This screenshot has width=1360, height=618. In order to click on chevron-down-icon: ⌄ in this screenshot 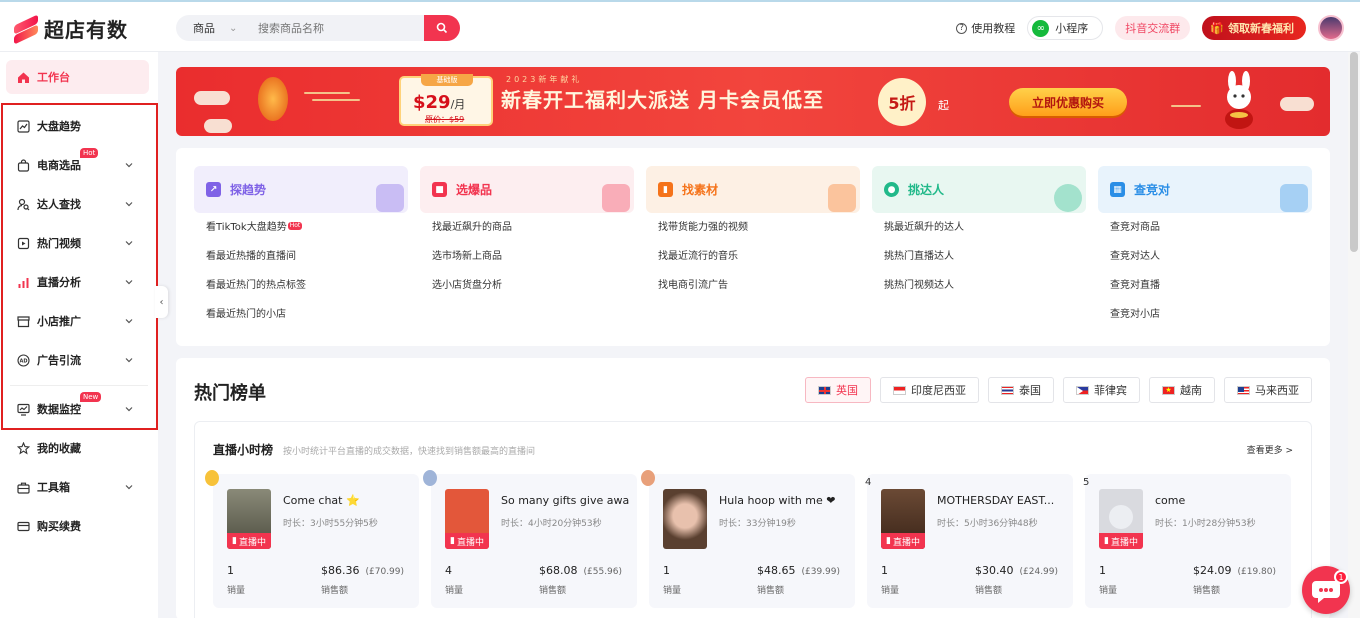, I will do `click(233, 28)`.